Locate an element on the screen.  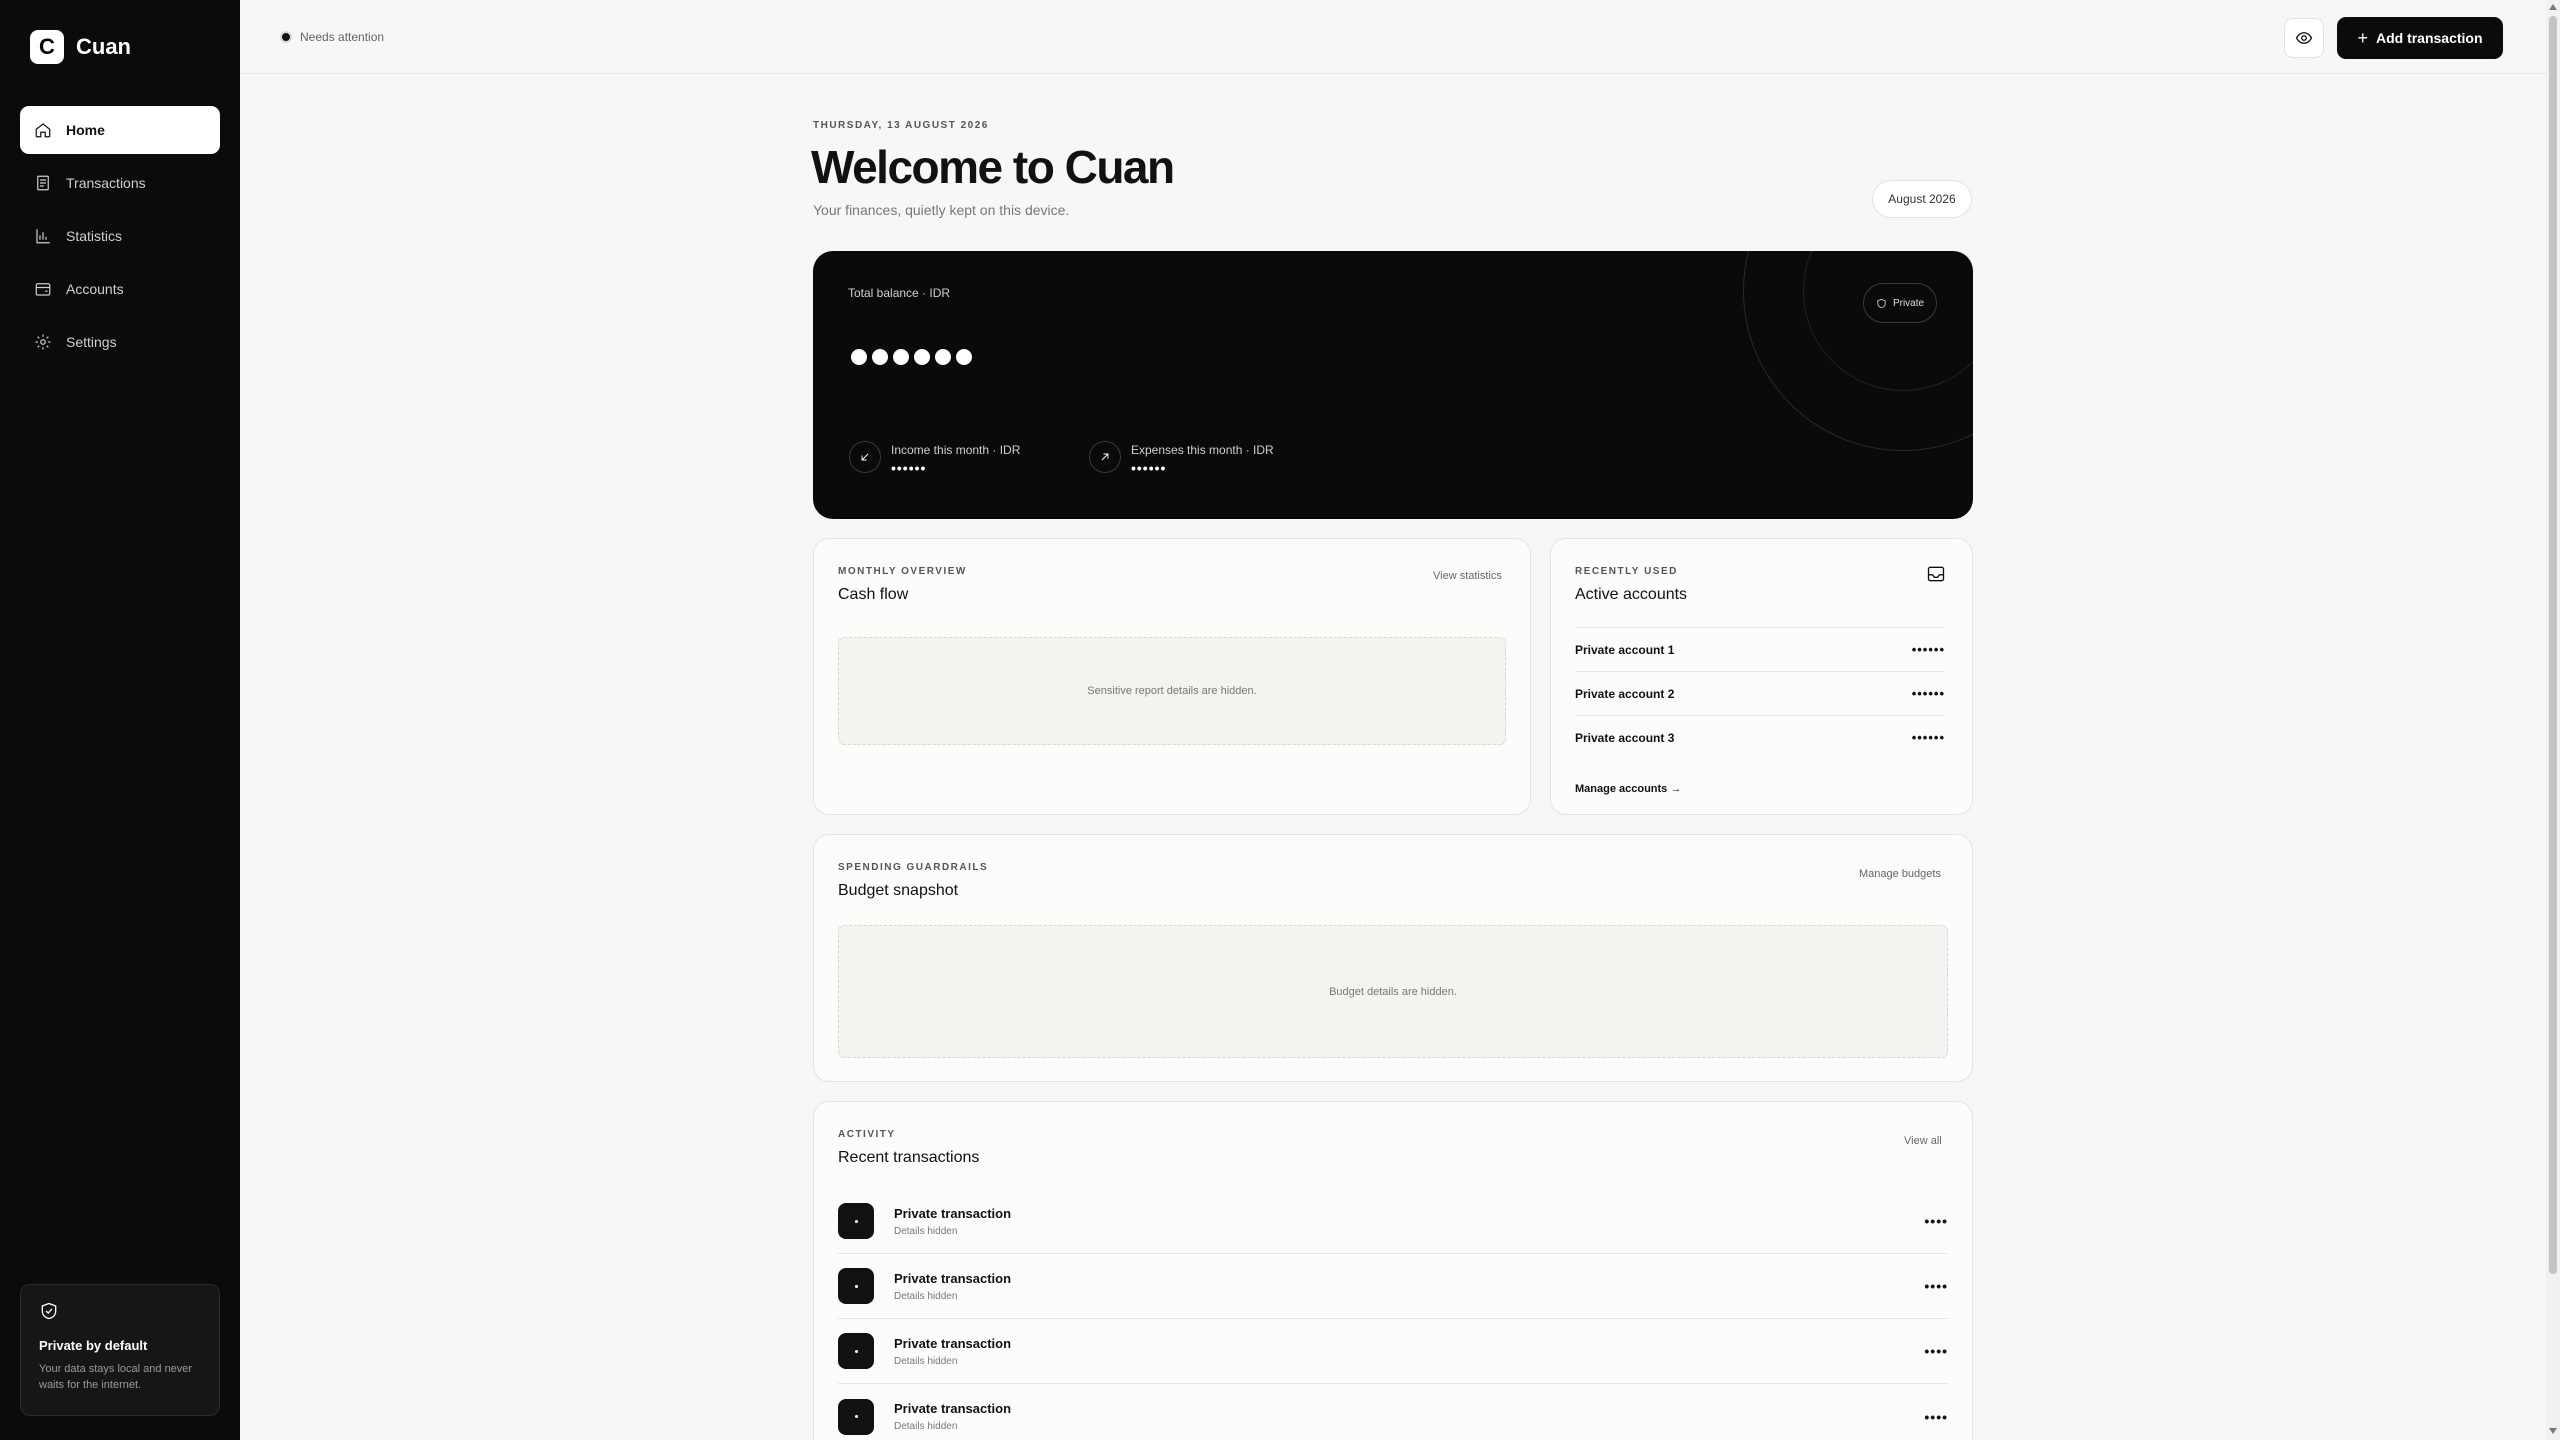
toggle-privacy-button is located at coordinates (2304, 38).